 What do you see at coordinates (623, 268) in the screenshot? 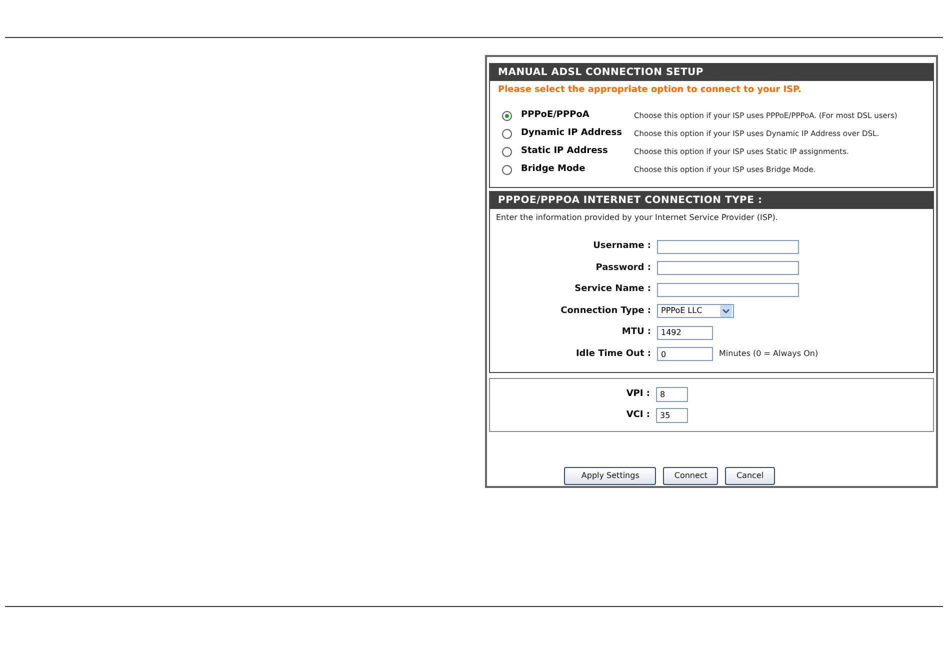
I see `field-label: Password :` at bounding box center [623, 268].